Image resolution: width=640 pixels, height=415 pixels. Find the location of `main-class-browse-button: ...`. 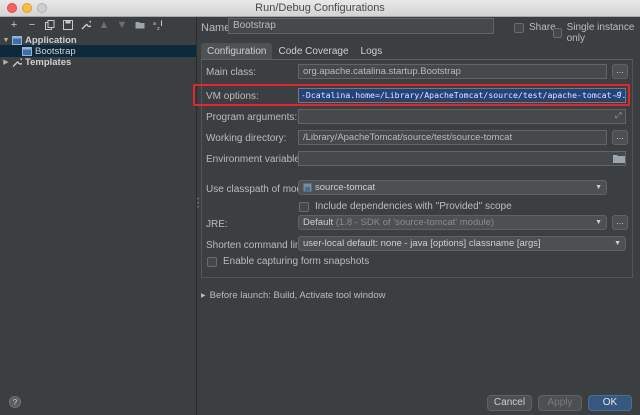

main-class-browse-button: ... is located at coordinates (620, 71).